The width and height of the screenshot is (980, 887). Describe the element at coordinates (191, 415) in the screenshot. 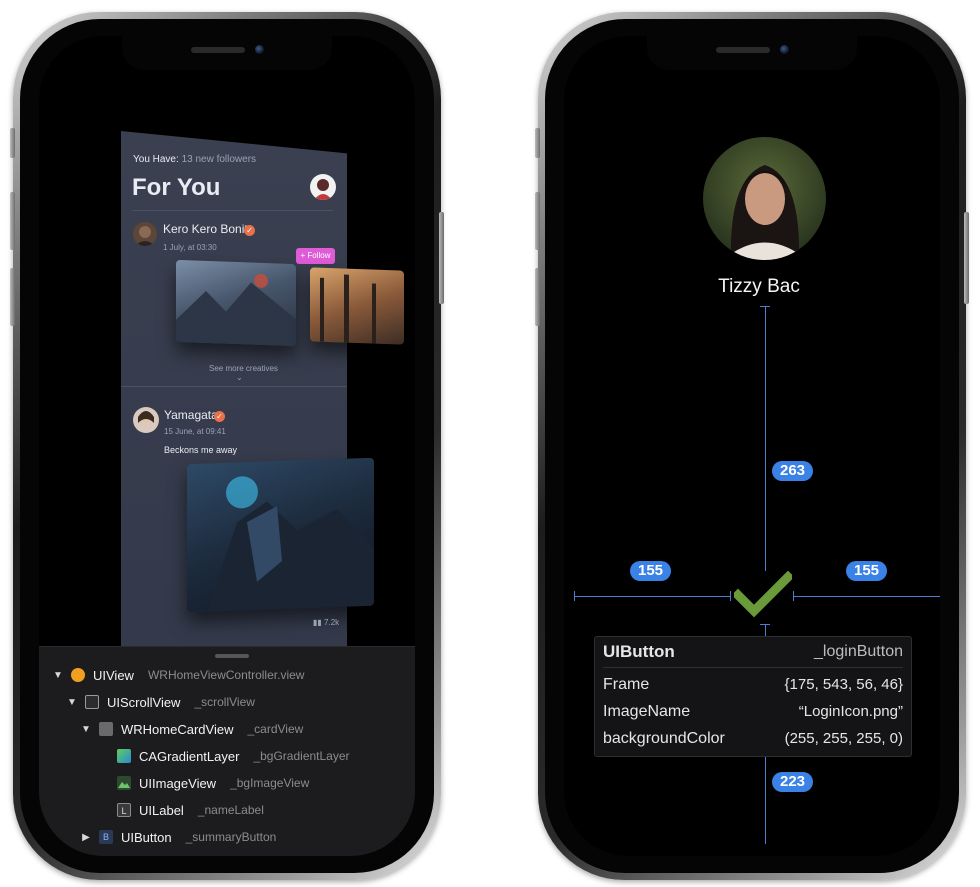

I see `post-author-name: Yamagata` at that location.